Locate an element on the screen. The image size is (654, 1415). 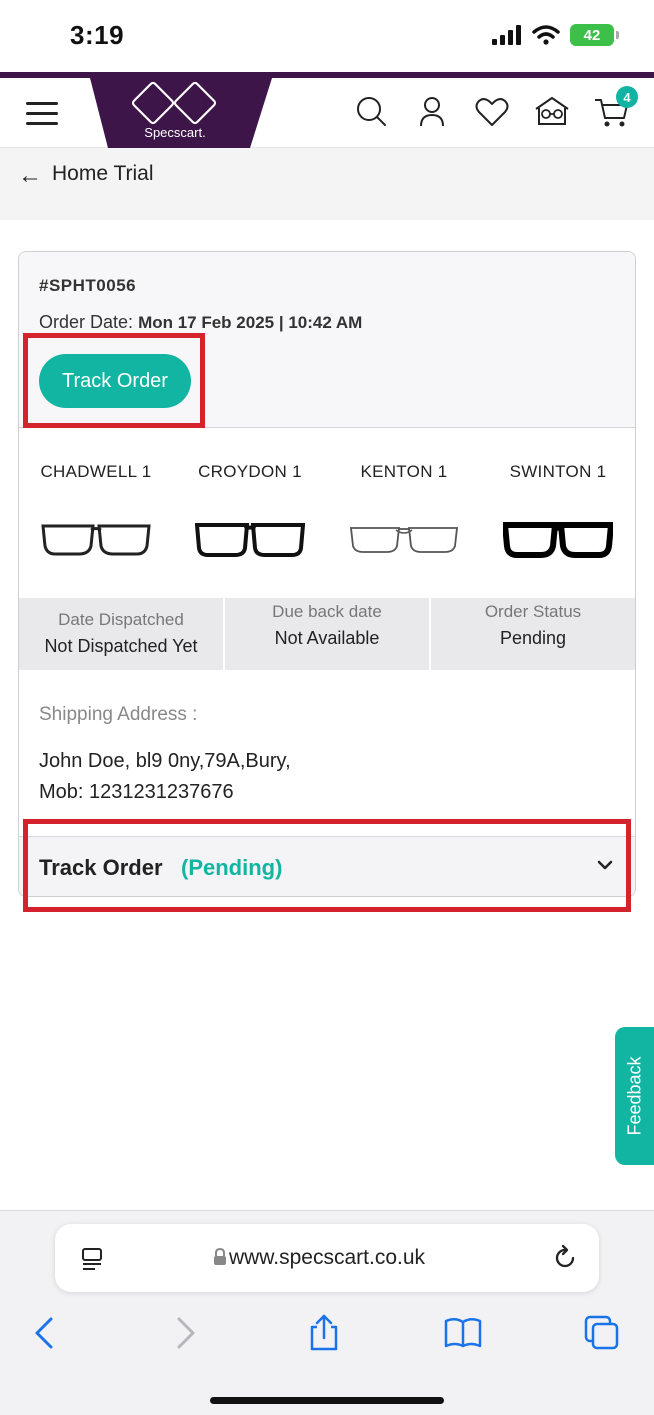
track-order-accordion: Track Order (Pending) is located at coordinates (327, 866).